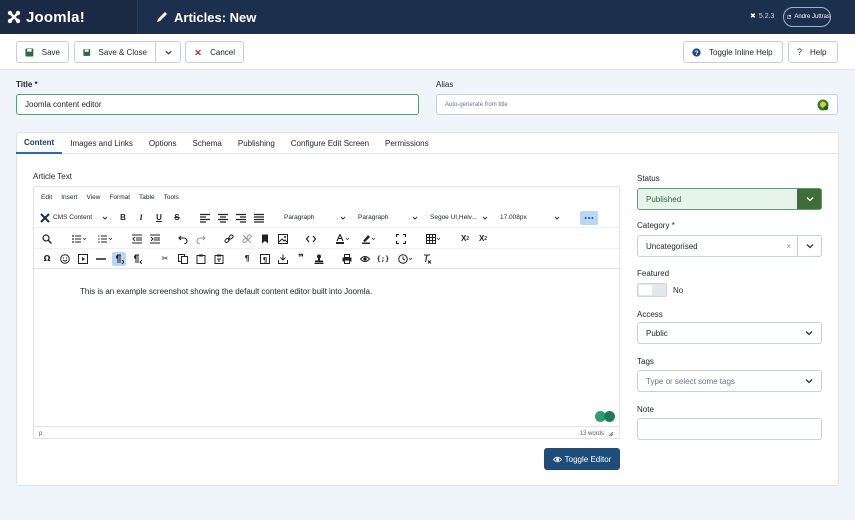 This screenshot has width=855, height=520. What do you see at coordinates (205, 218) in the screenshot?
I see `align-left-icon` at bounding box center [205, 218].